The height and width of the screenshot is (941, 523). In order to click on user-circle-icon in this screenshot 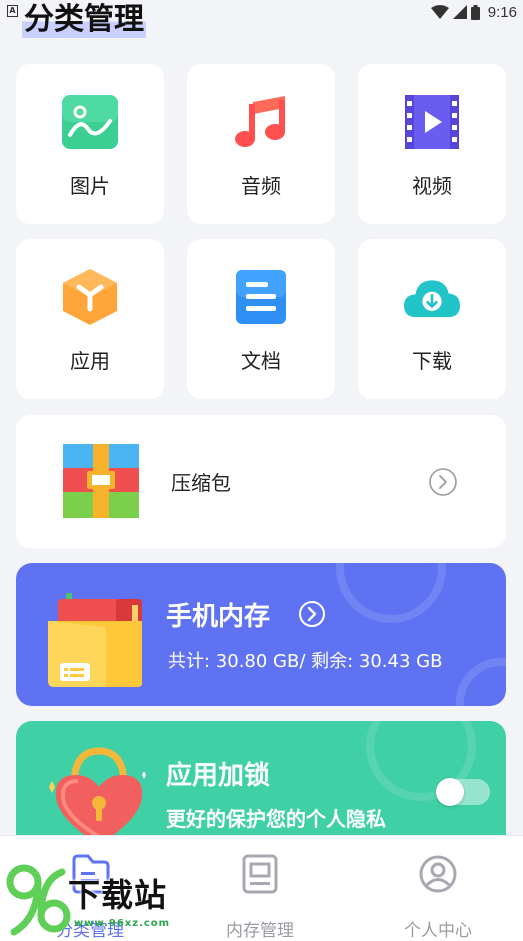, I will do `click(438, 874)`.